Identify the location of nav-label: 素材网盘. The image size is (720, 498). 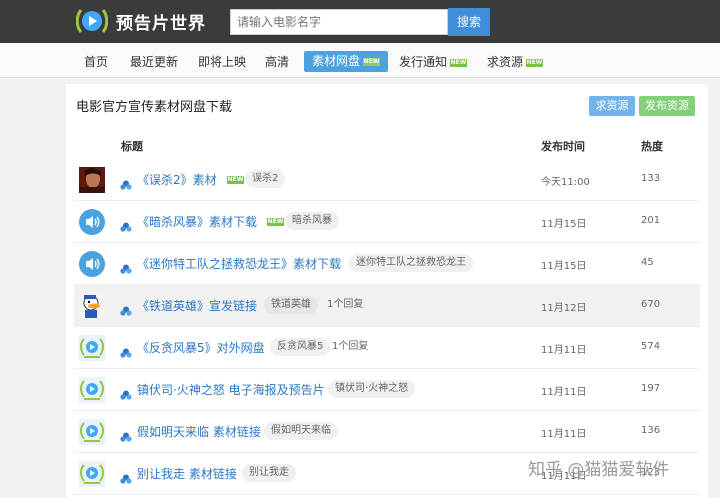
(336, 61).